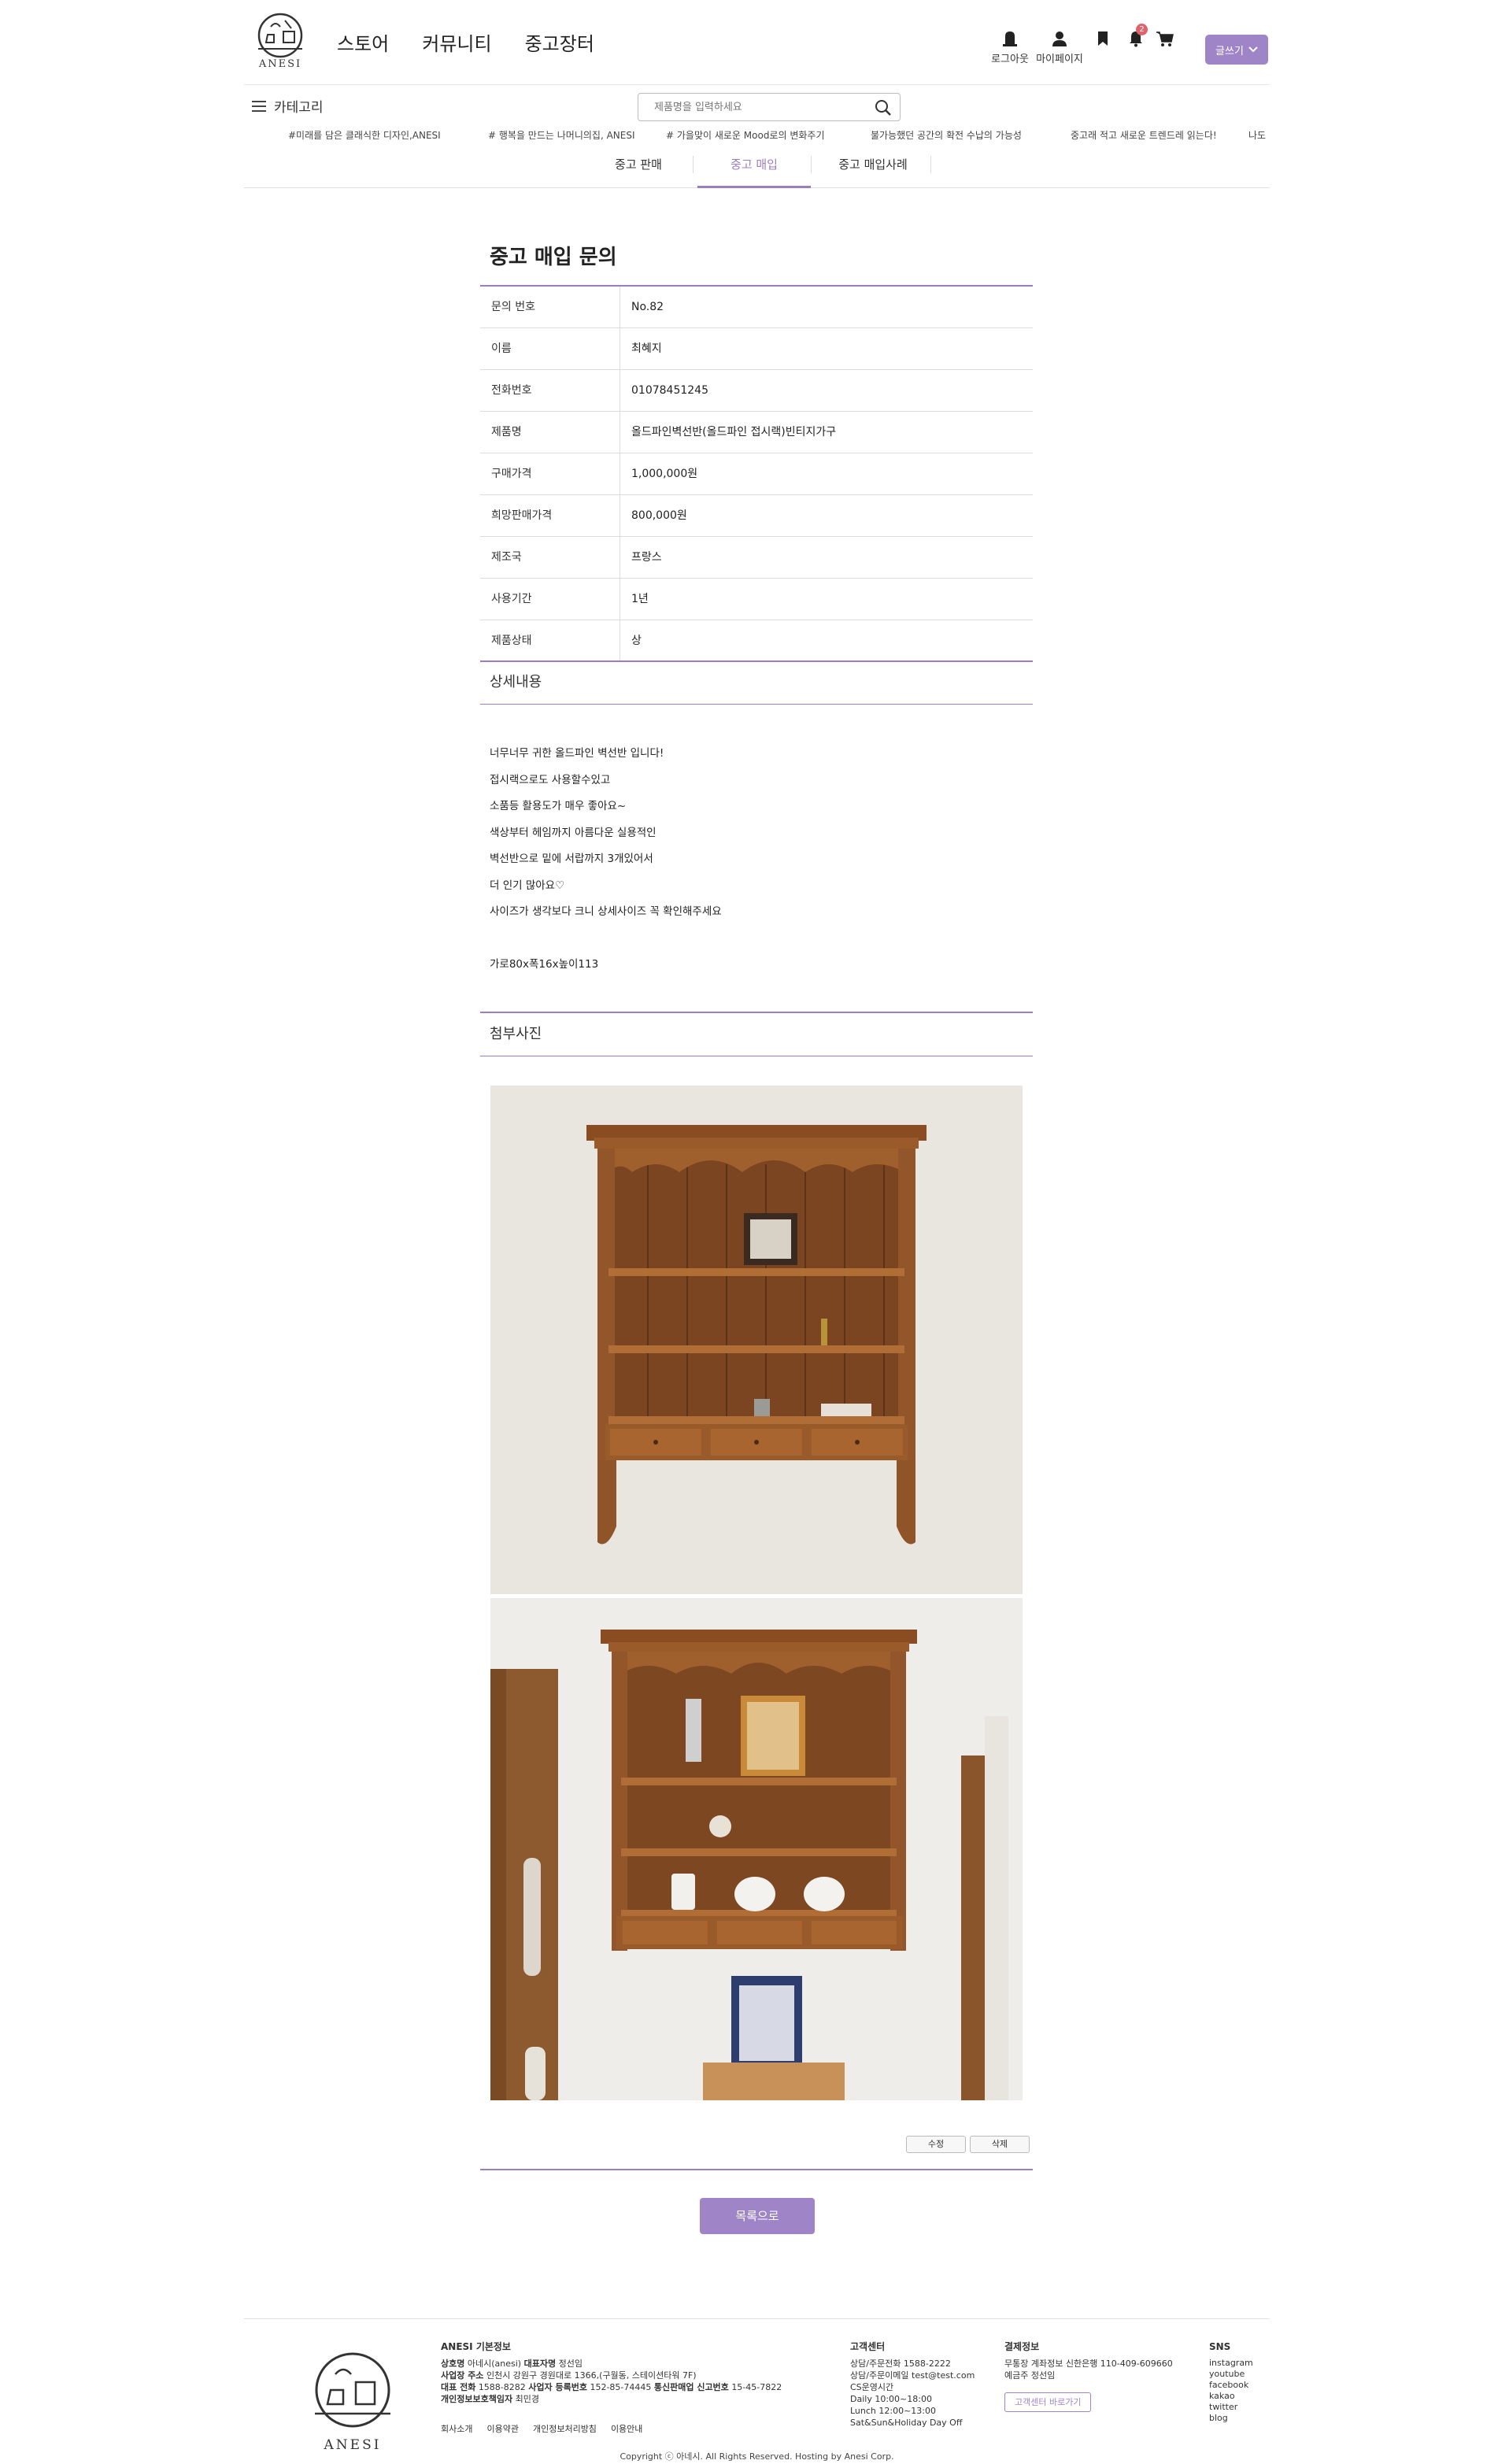  Describe the element at coordinates (754, 165) in the screenshot. I see `tab-used-purchase: 중고 매입` at that location.